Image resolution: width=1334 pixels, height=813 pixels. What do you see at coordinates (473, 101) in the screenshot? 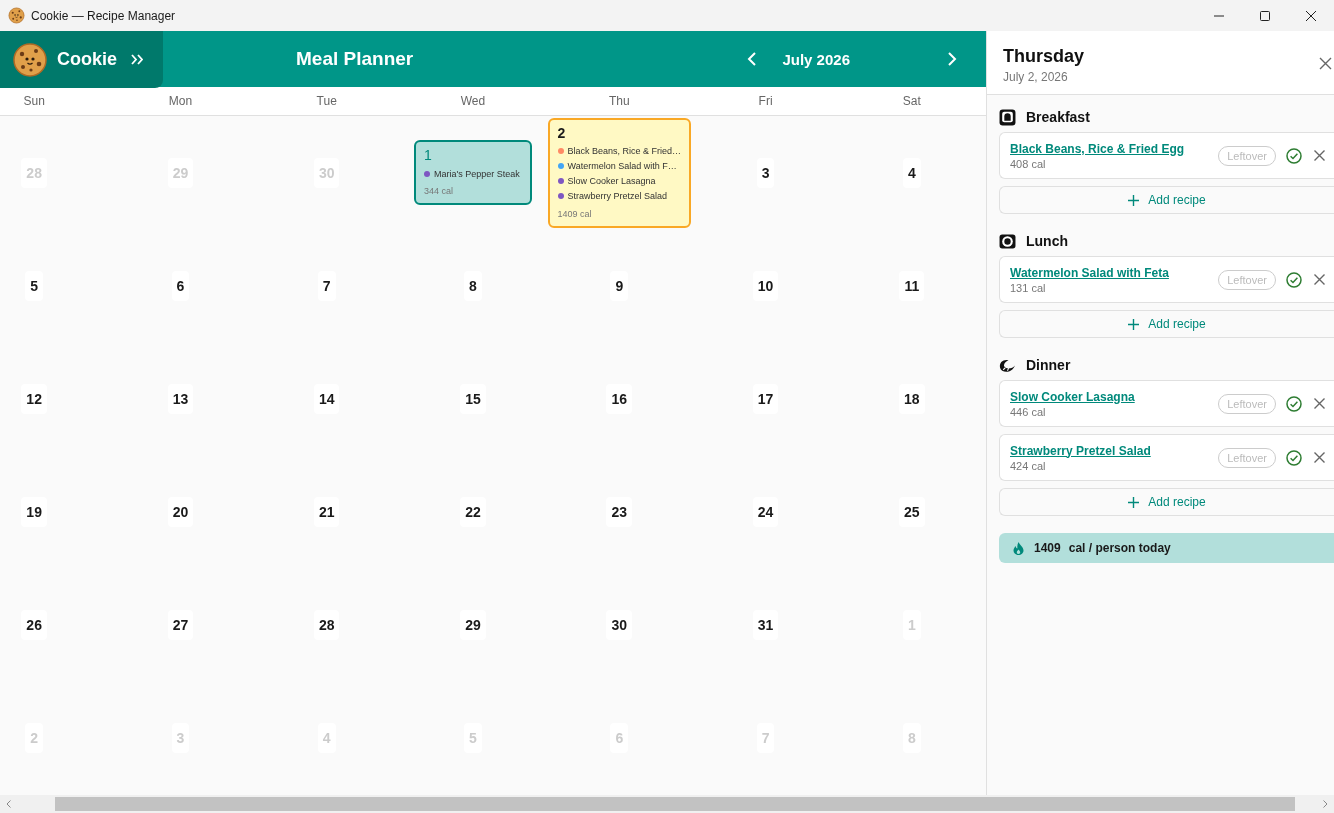
I see `weekday-label: Wed` at bounding box center [473, 101].